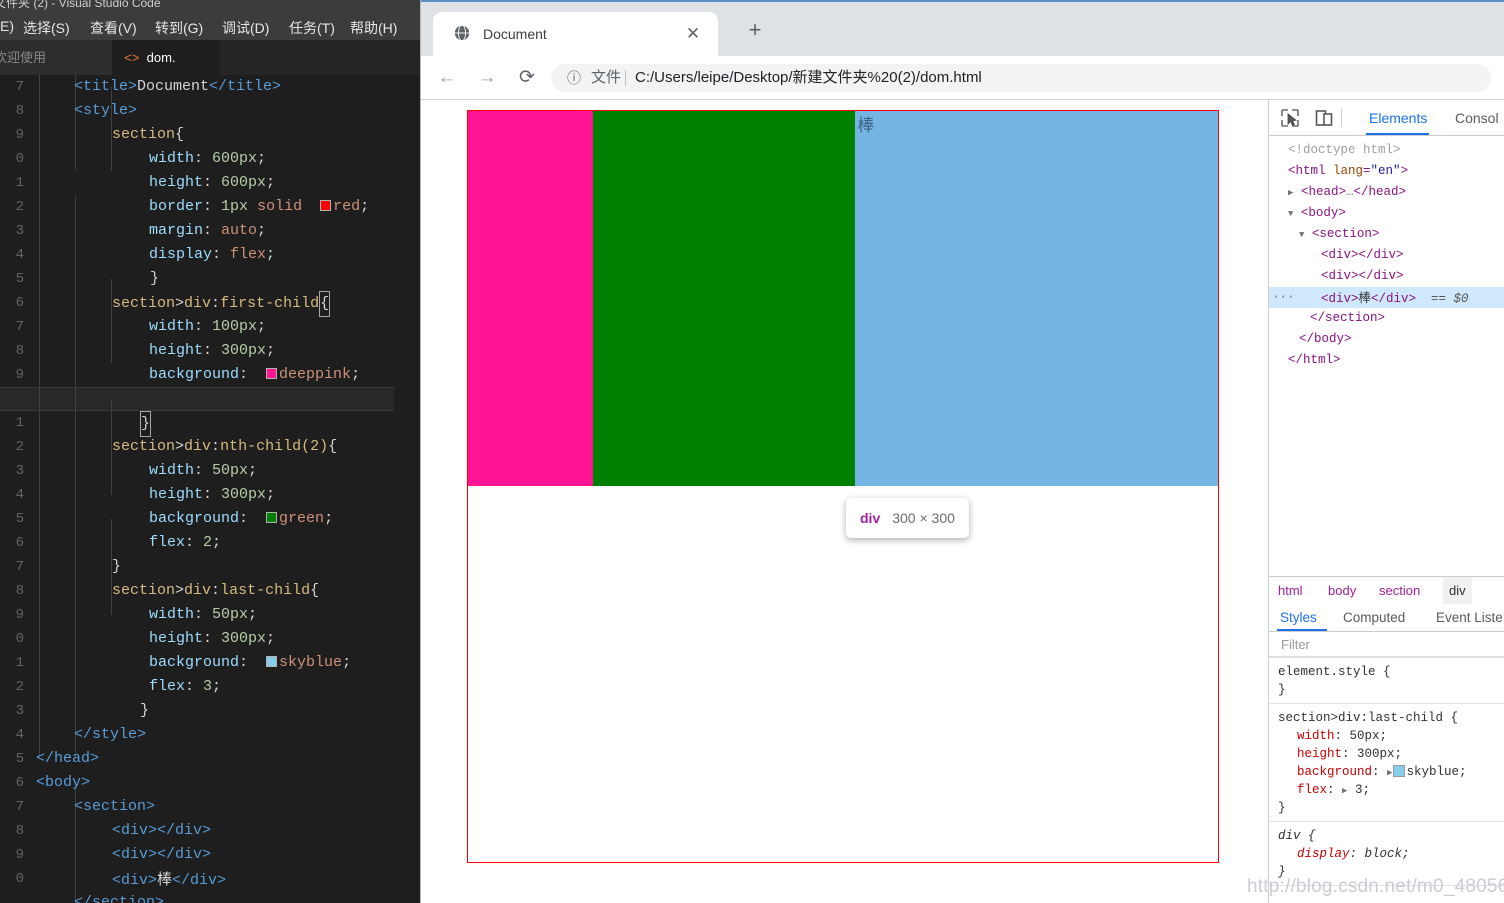 The height and width of the screenshot is (903, 1504). I want to click on dom-tree-node: </html>, so click(1386, 360).